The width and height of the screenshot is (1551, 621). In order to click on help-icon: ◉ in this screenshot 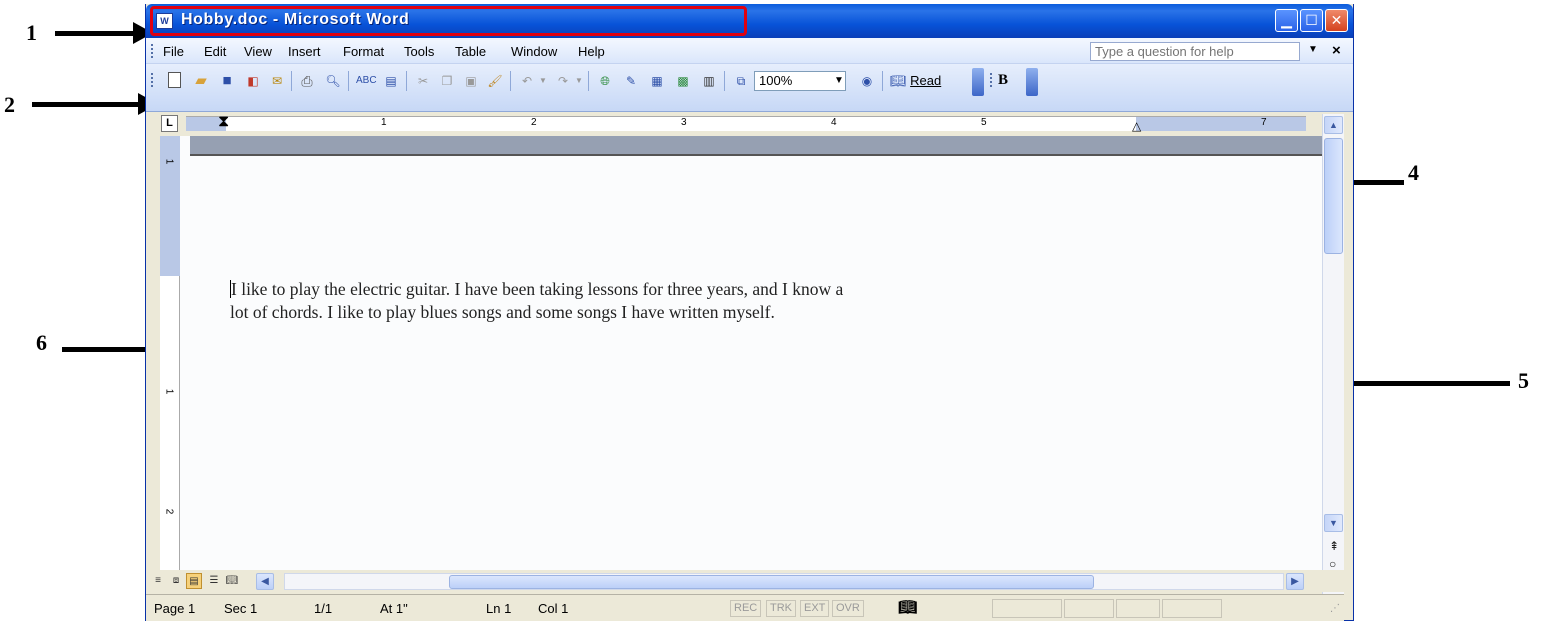, I will do `click(867, 81)`.